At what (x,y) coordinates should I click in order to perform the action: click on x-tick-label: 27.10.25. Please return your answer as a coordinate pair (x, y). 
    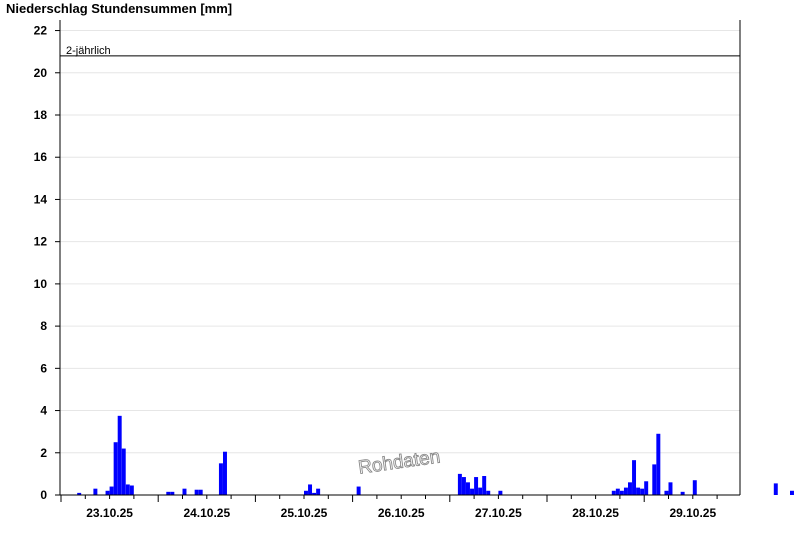
    Looking at the image, I should click on (498, 513).